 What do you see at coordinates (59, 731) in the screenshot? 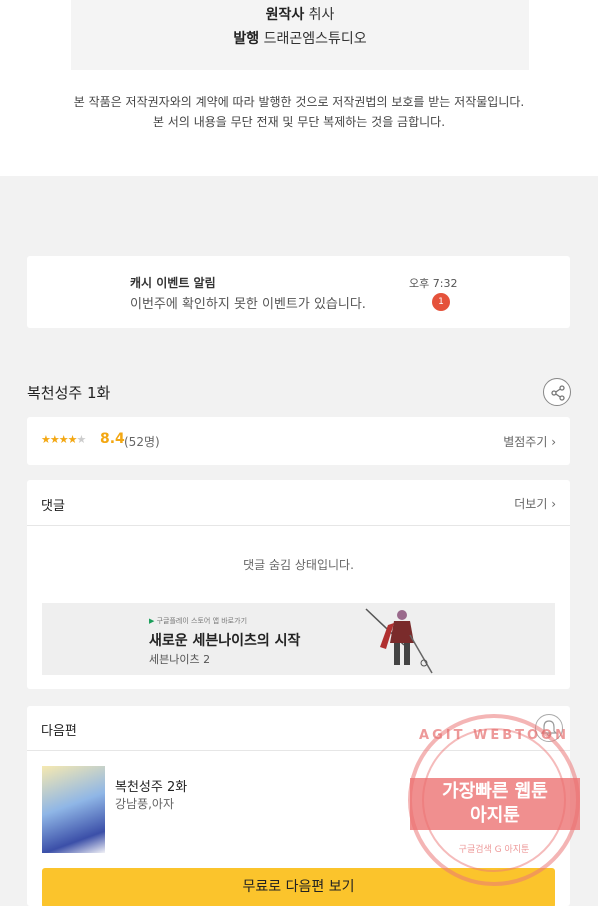
I see `next-episode-section-title: 다음편` at bounding box center [59, 731].